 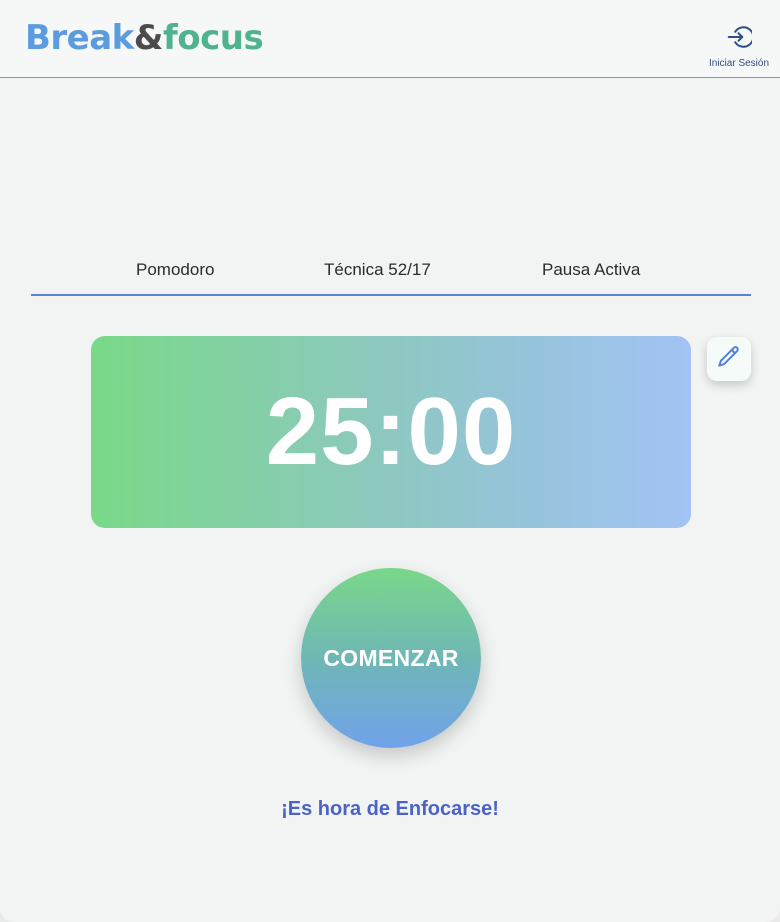 I want to click on tab-pausa-activa: Pausa Activa, so click(x=591, y=270).